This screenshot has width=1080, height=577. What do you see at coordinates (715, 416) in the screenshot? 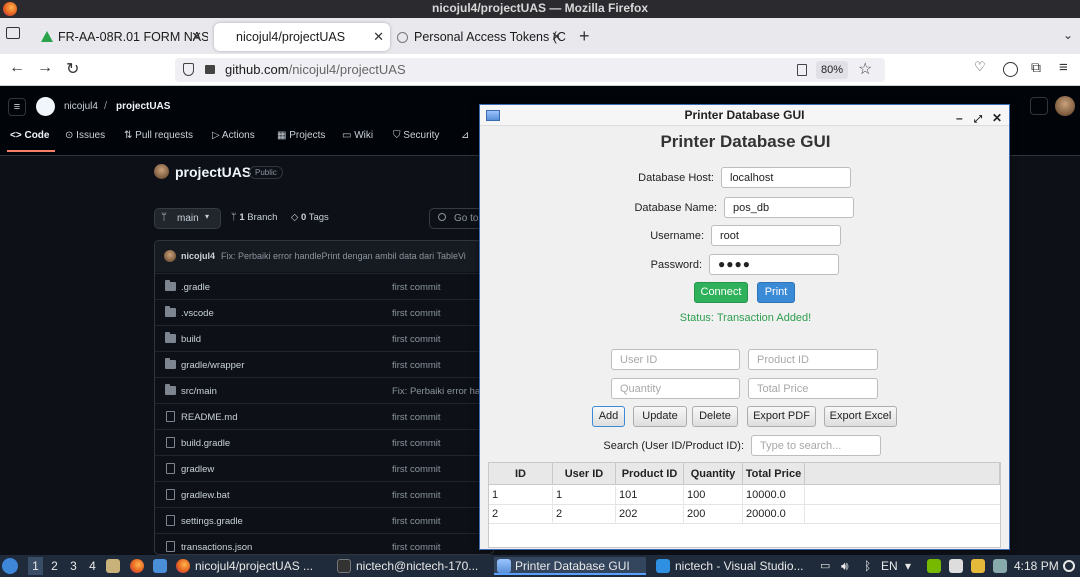
I see `delete-button: Delete` at bounding box center [715, 416].